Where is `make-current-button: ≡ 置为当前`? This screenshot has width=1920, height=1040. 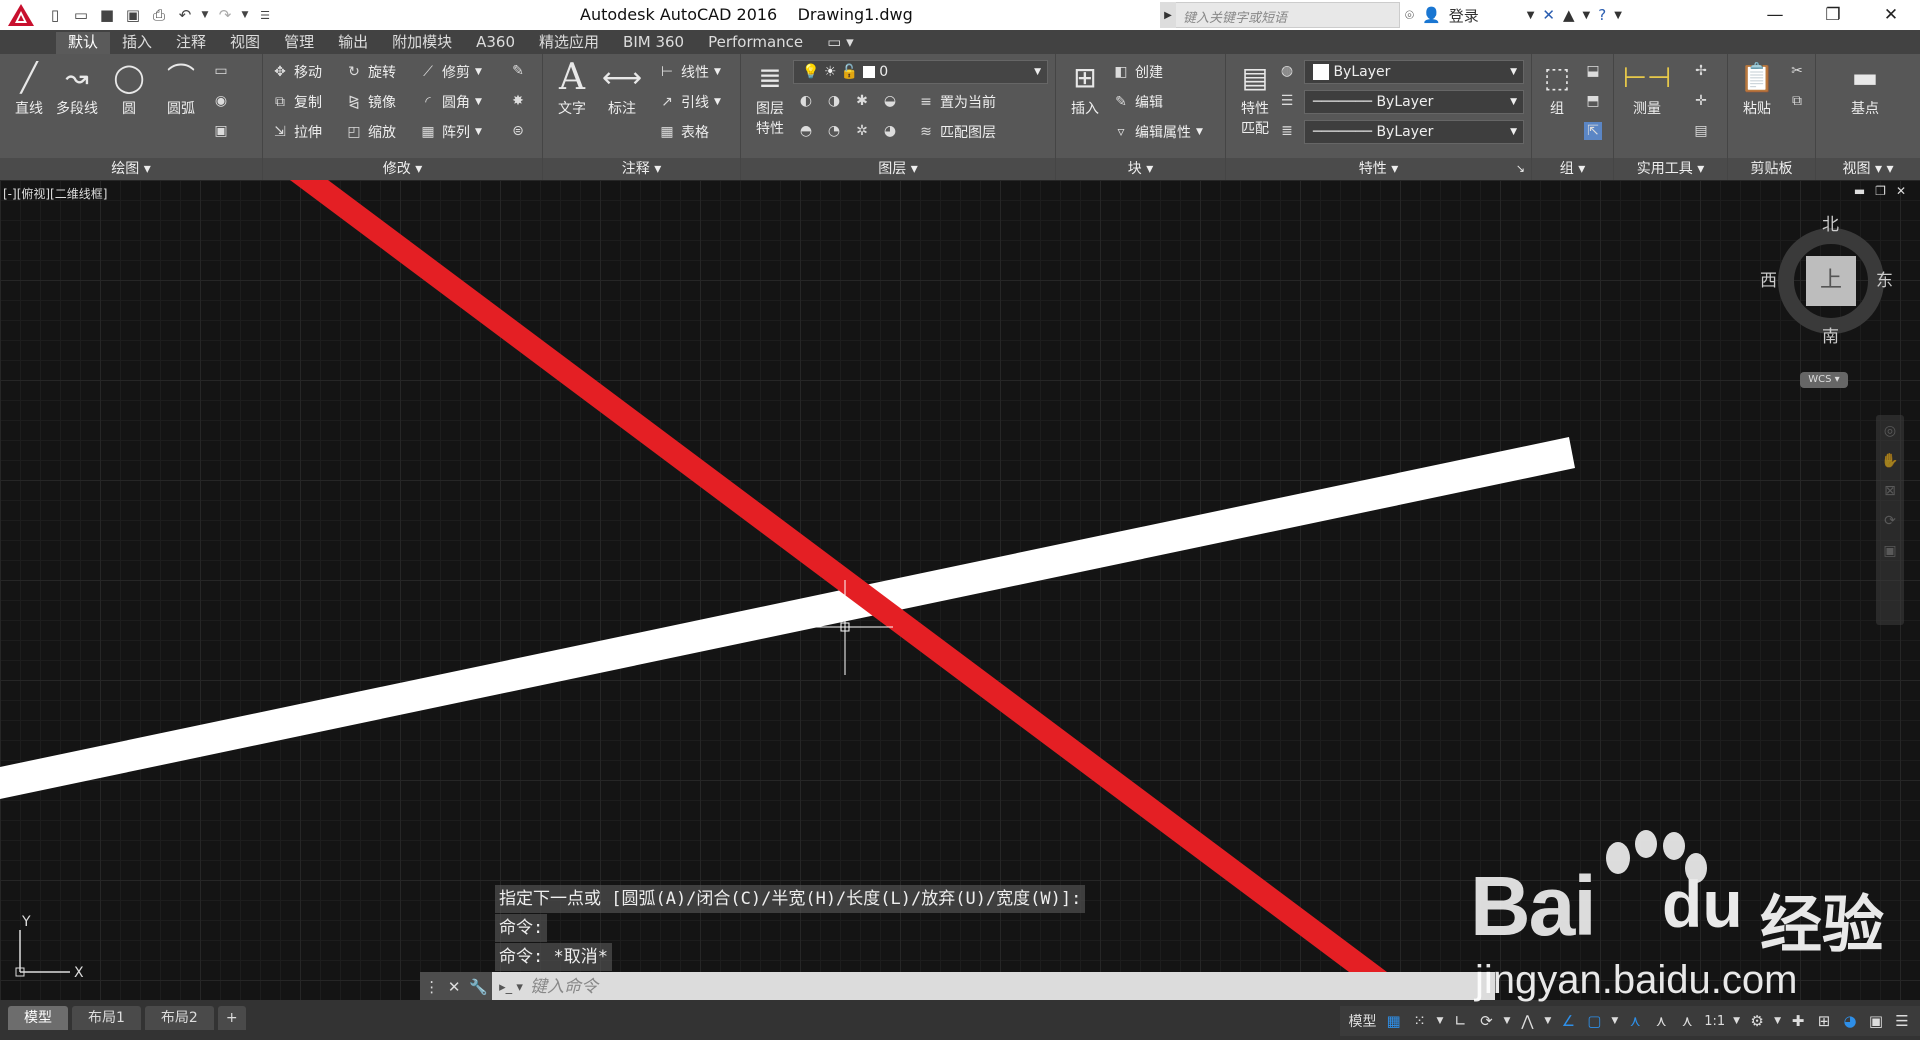
make-current-button: ≡ 置为当前 is located at coordinates (956, 102).